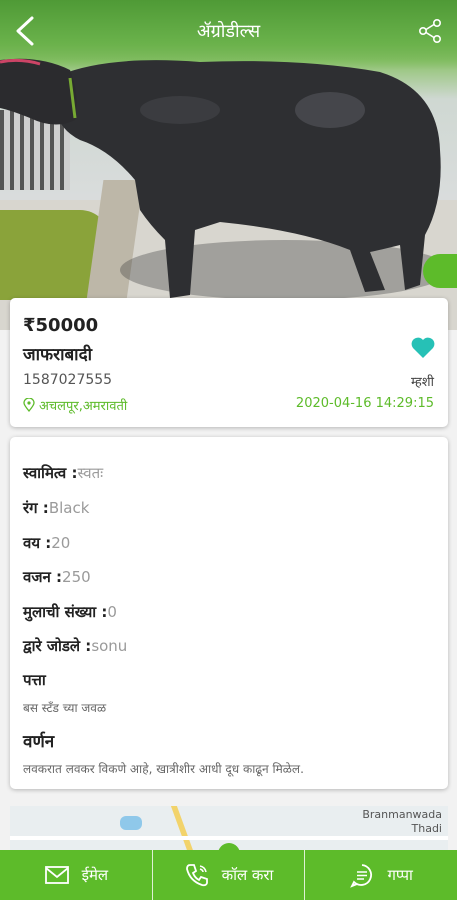 Image resolution: width=457 pixels, height=900 pixels. I want to click on detail-ownership: स्वामित्व :स्वतः, so click(63, 473).